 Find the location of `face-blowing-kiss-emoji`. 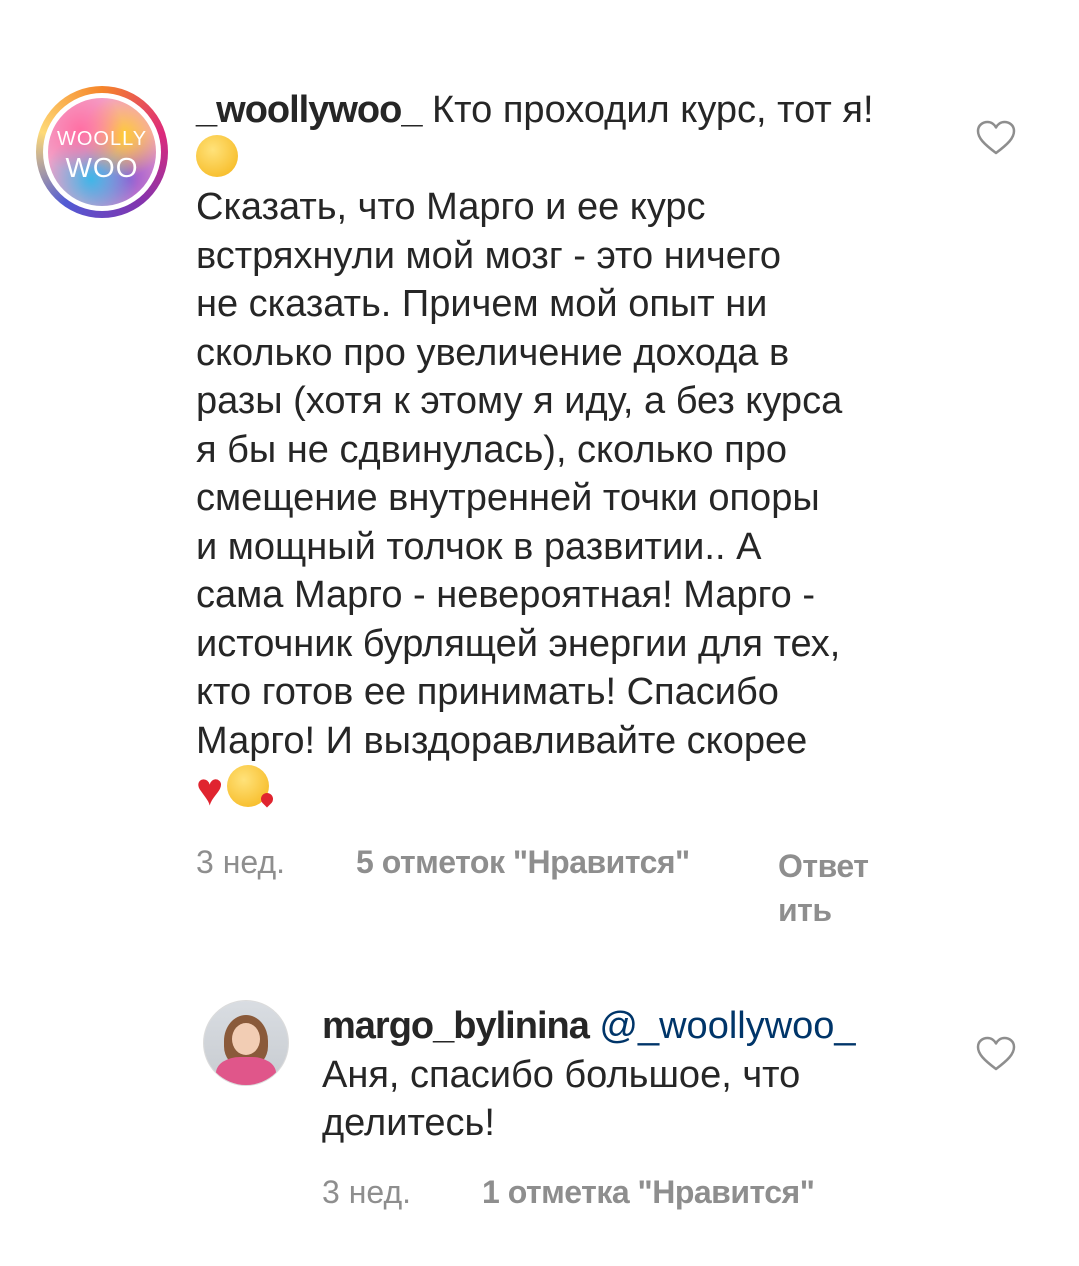

face-blowing-kiss-emoji is located at coordinates (248, 786).